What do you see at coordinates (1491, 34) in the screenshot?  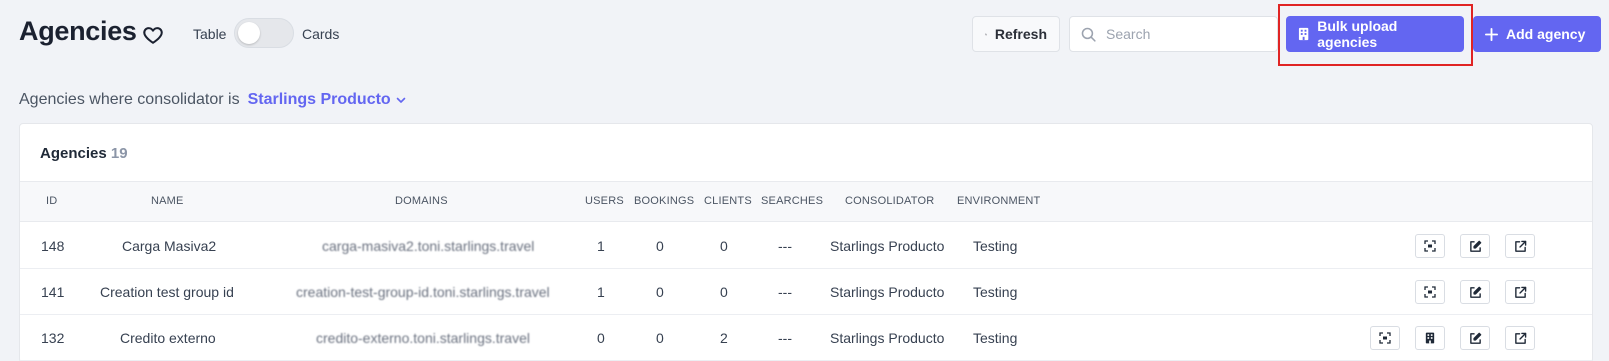 I see `plus-icon` at bounding box center [1491, 34].